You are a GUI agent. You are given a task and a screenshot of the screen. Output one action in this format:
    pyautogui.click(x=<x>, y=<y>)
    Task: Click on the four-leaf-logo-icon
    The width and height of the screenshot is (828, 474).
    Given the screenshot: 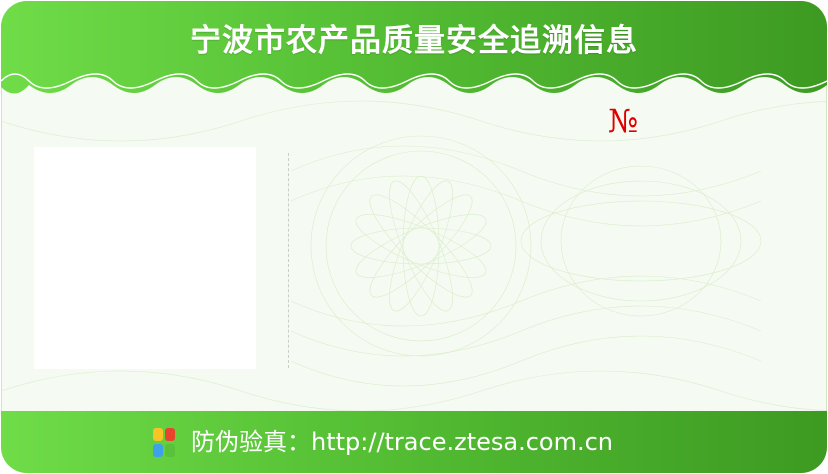 What is the action you would take?
    pyautogui.click(x=164, y=442)
    